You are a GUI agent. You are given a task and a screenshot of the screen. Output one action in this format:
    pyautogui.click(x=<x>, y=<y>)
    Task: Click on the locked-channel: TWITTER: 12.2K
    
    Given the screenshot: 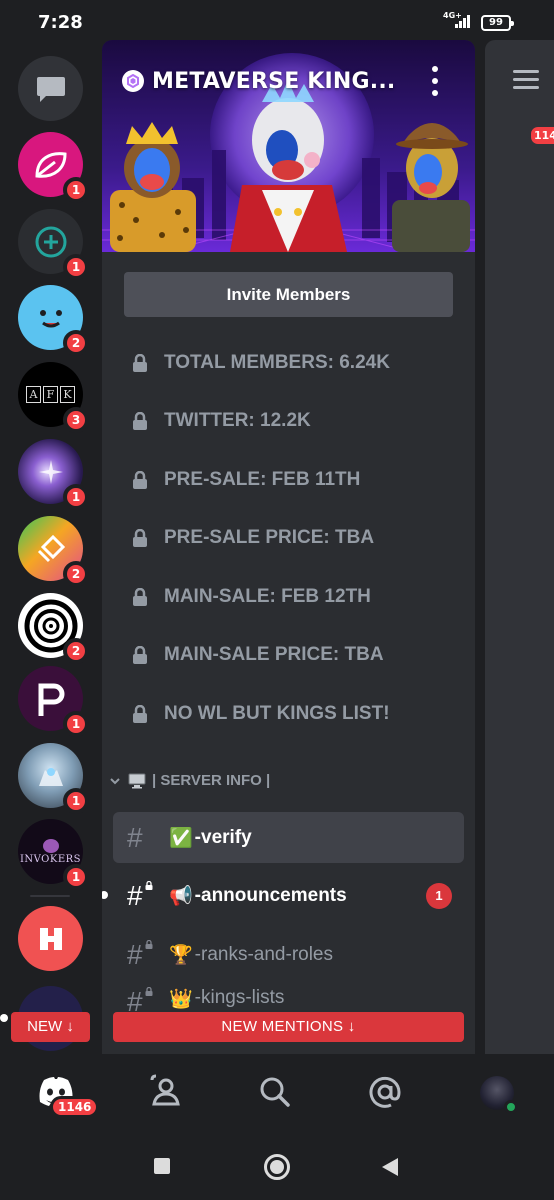 What is the action you would take?
    pyautogui.click(x=221, y=421)
    